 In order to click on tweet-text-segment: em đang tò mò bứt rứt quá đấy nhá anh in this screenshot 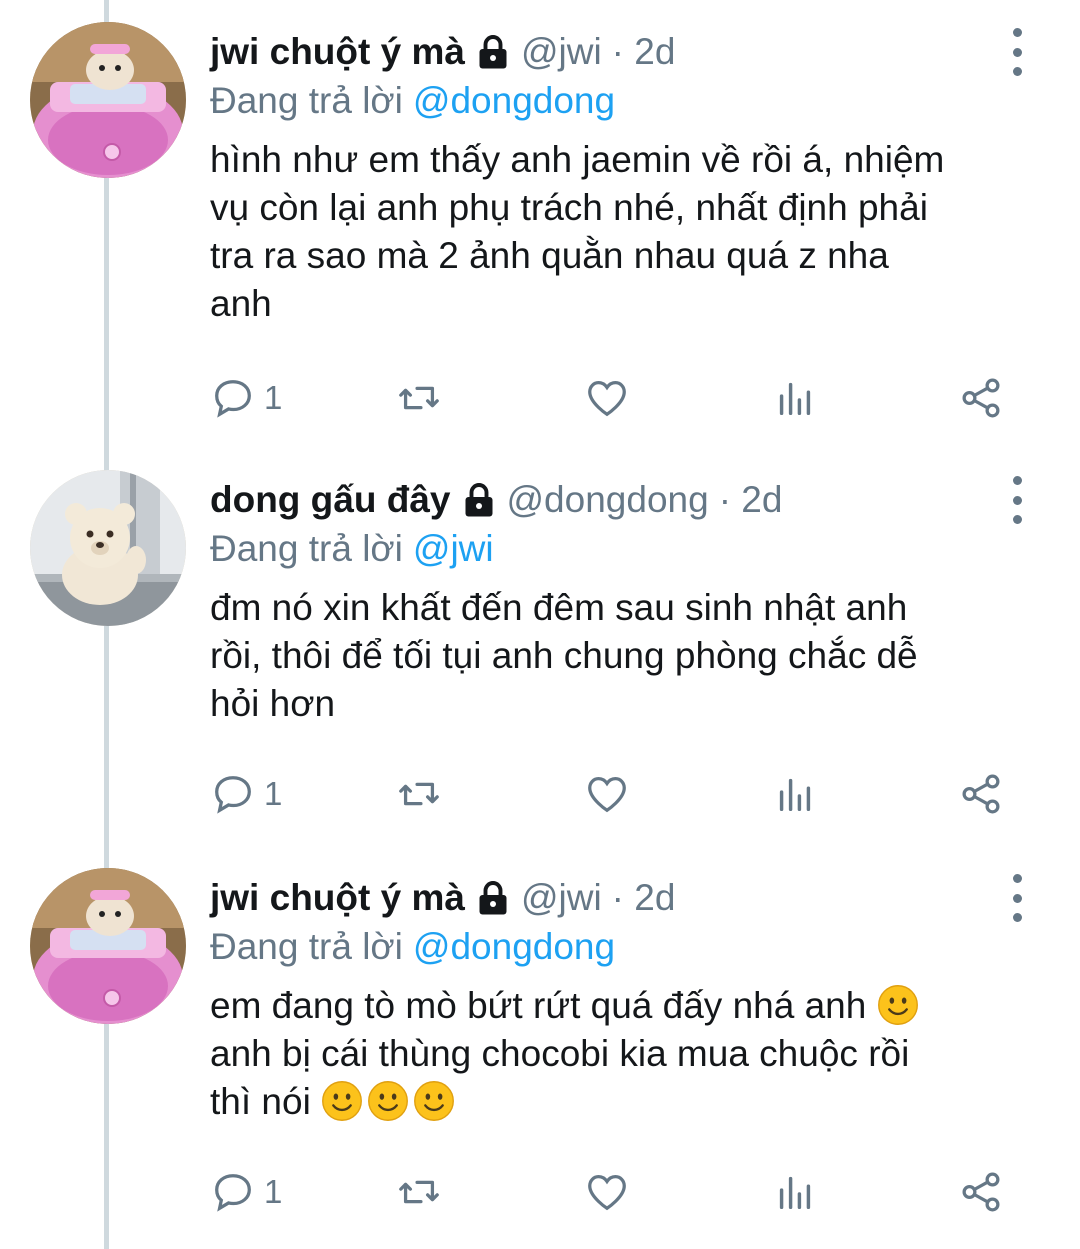, I will do `click(538, 1005)`.